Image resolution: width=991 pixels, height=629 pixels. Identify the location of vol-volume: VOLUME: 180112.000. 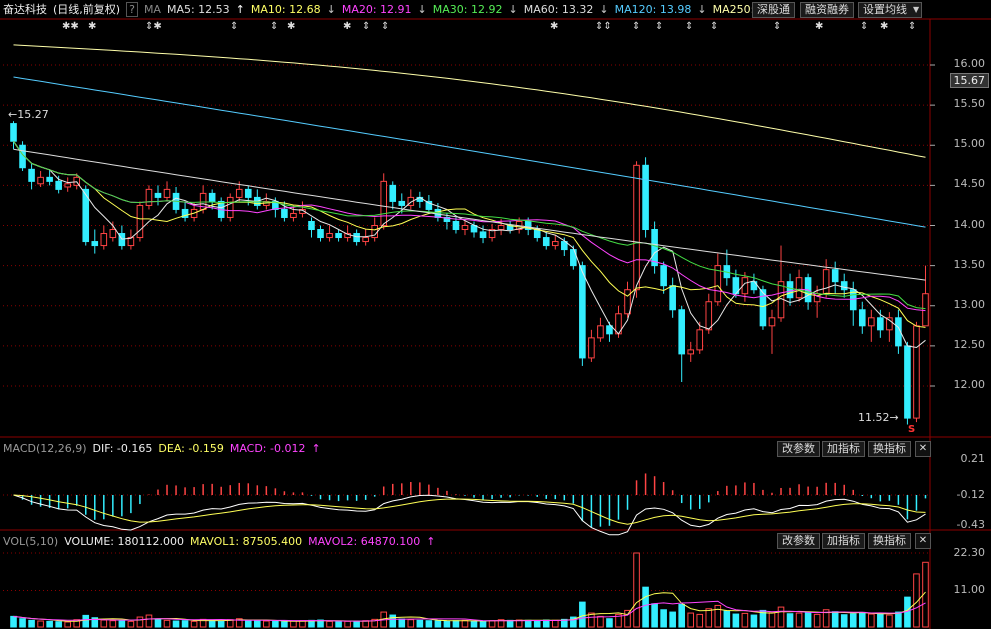
(124, 541).